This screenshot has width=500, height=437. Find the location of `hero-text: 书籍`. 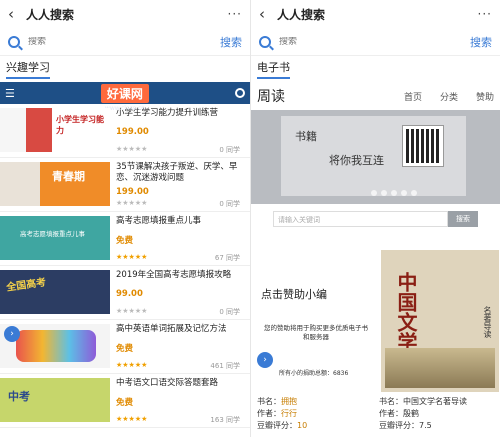

hero-text: 书籍 is located at coordinates (306, 136).